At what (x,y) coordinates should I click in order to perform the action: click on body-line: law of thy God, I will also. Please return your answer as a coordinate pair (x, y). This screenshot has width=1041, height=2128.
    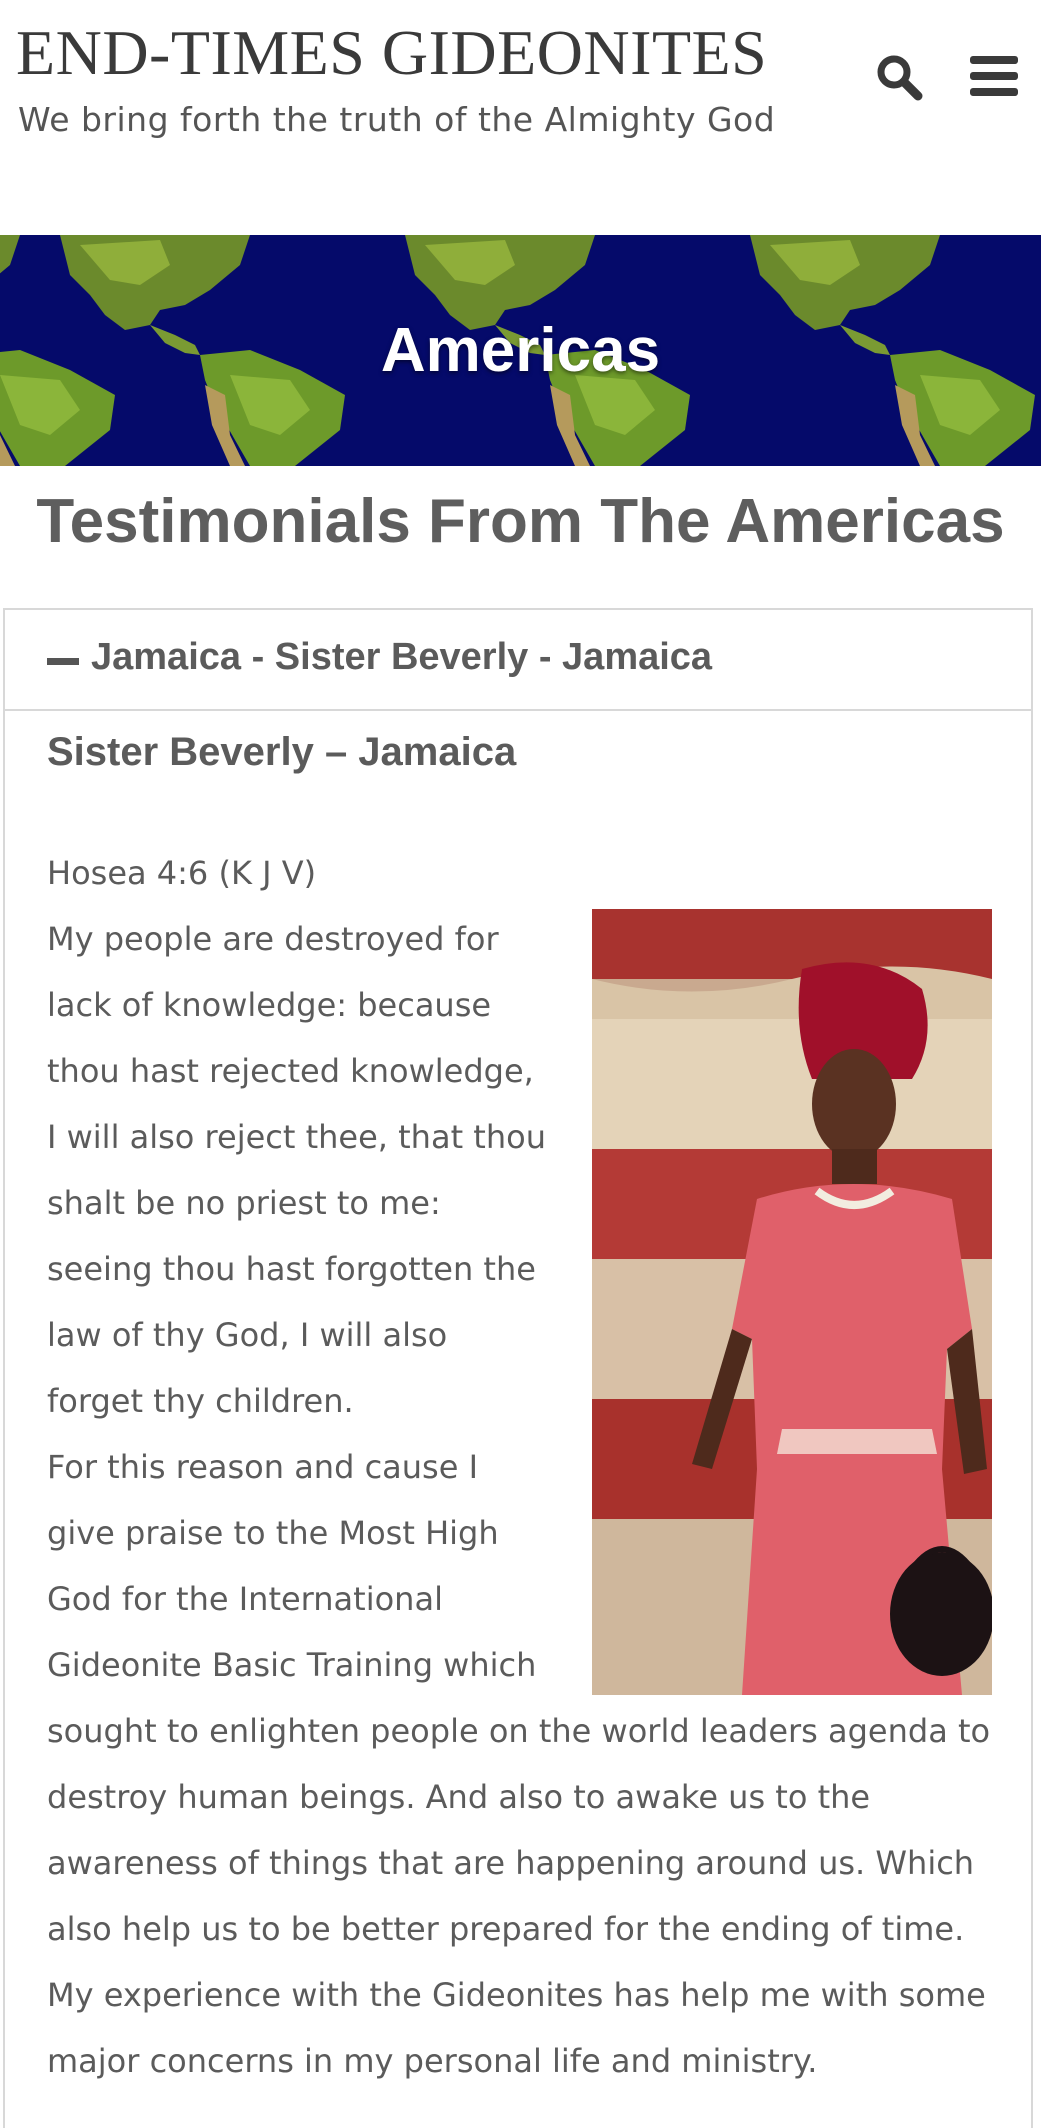
    Looking at the image, I should click on (247, 1335).